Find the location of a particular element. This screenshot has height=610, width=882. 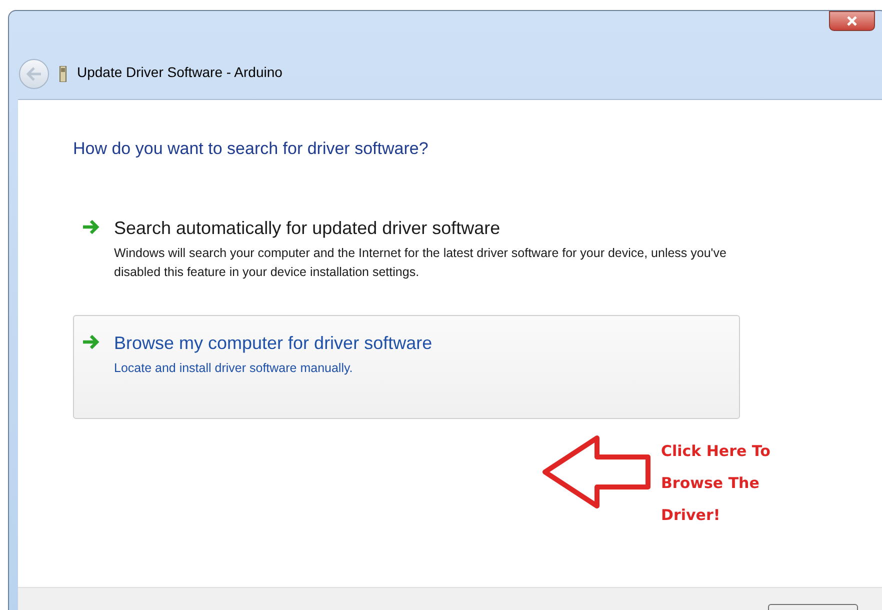

option-description: Locate and install driver software manually. is located at coordinates (234, 368).